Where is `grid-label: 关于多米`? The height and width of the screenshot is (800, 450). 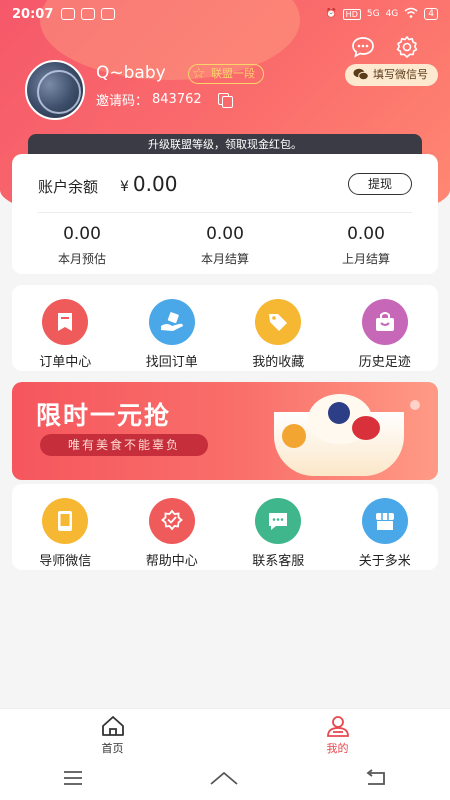 grid-label: 关于多米 is located at coordinates (384, 561).